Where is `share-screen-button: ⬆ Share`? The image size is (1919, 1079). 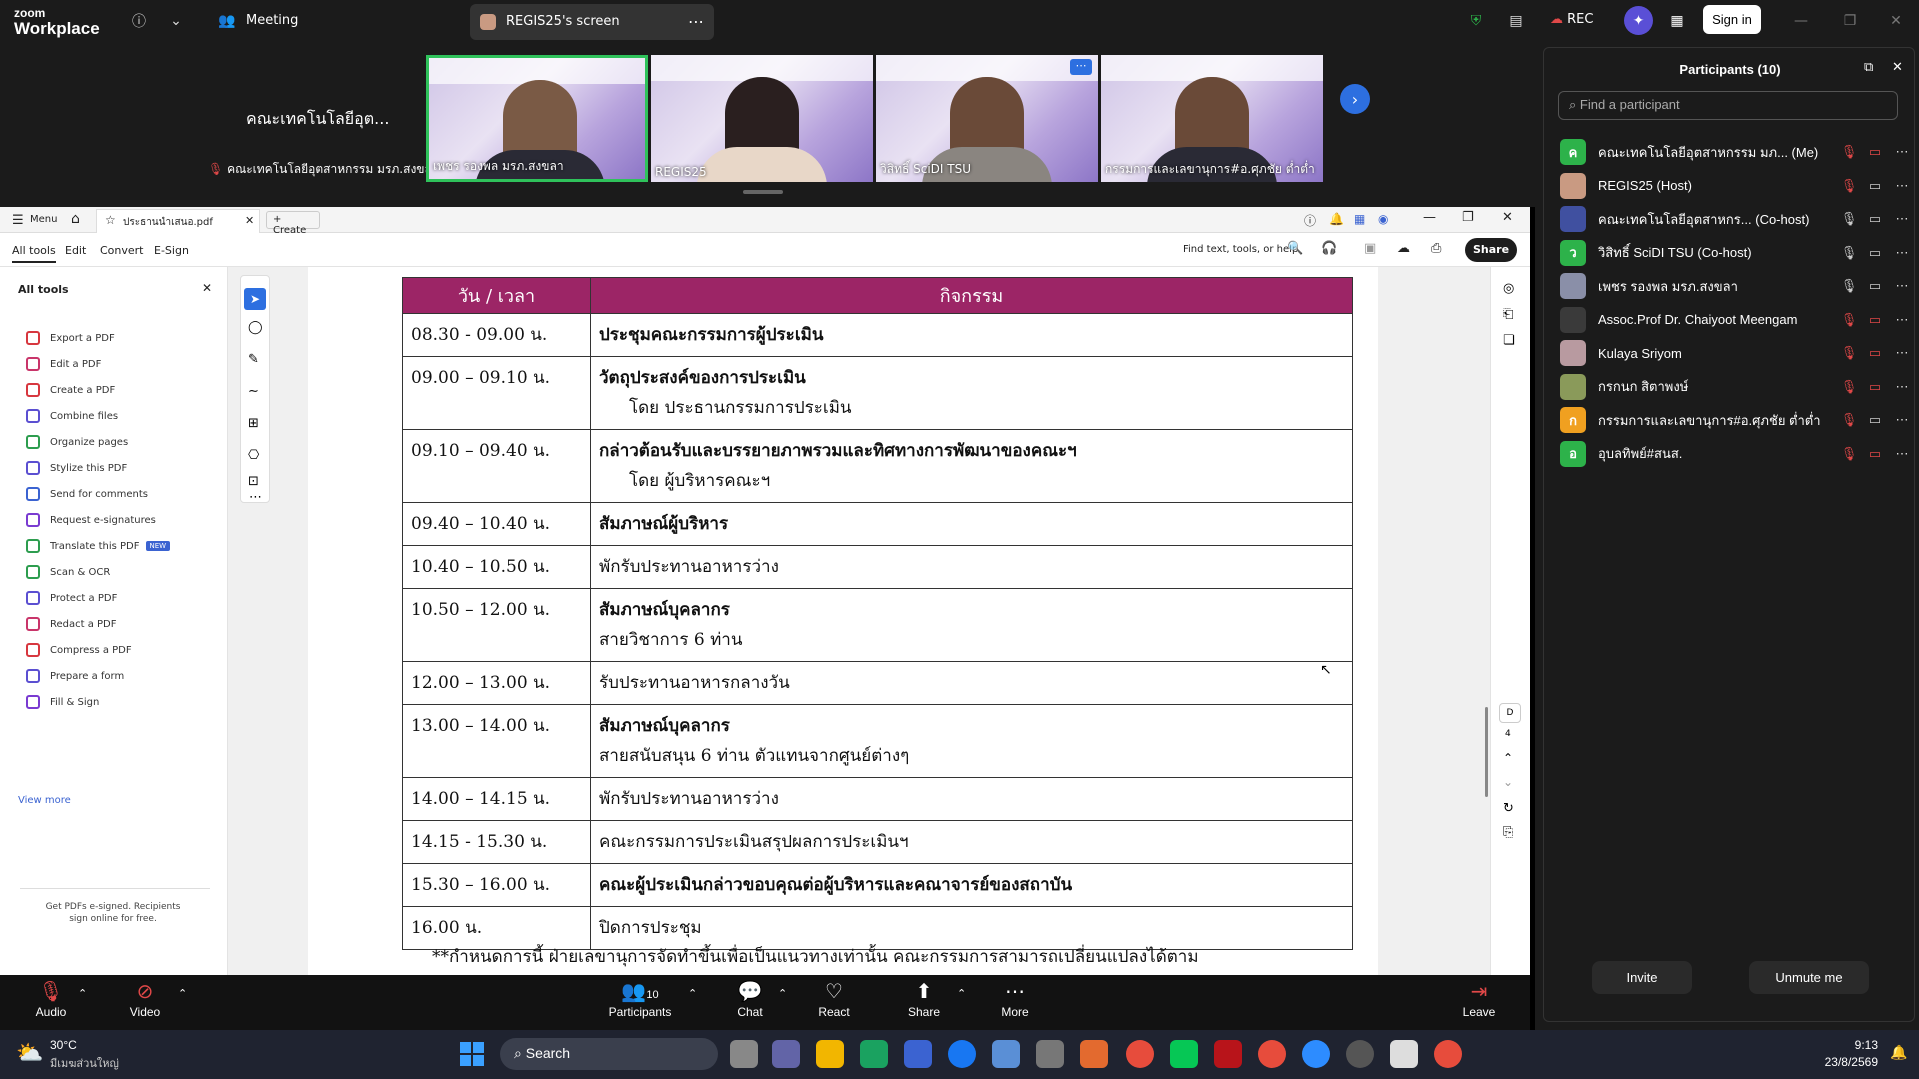
share-screen-button: ⬆ Share is located at coordinates (924, 999).